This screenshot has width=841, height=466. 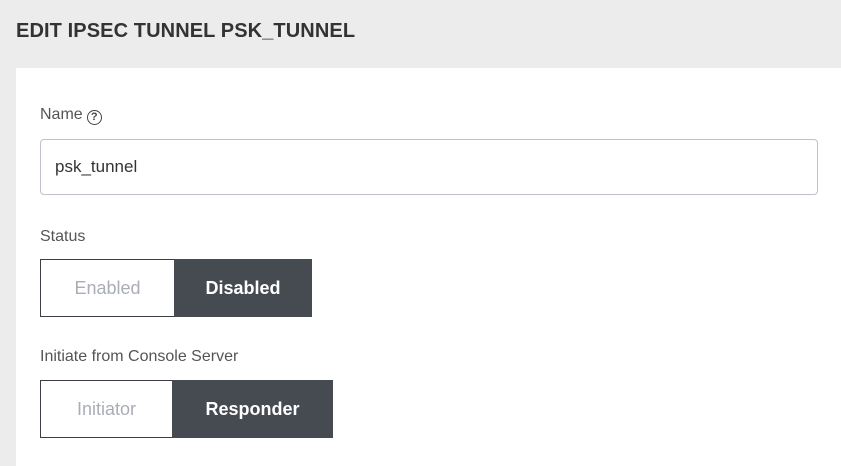 What do you see at coordinates (429, 167) in the screenshot?
I see `name-input` at bounding box center [429, 167].